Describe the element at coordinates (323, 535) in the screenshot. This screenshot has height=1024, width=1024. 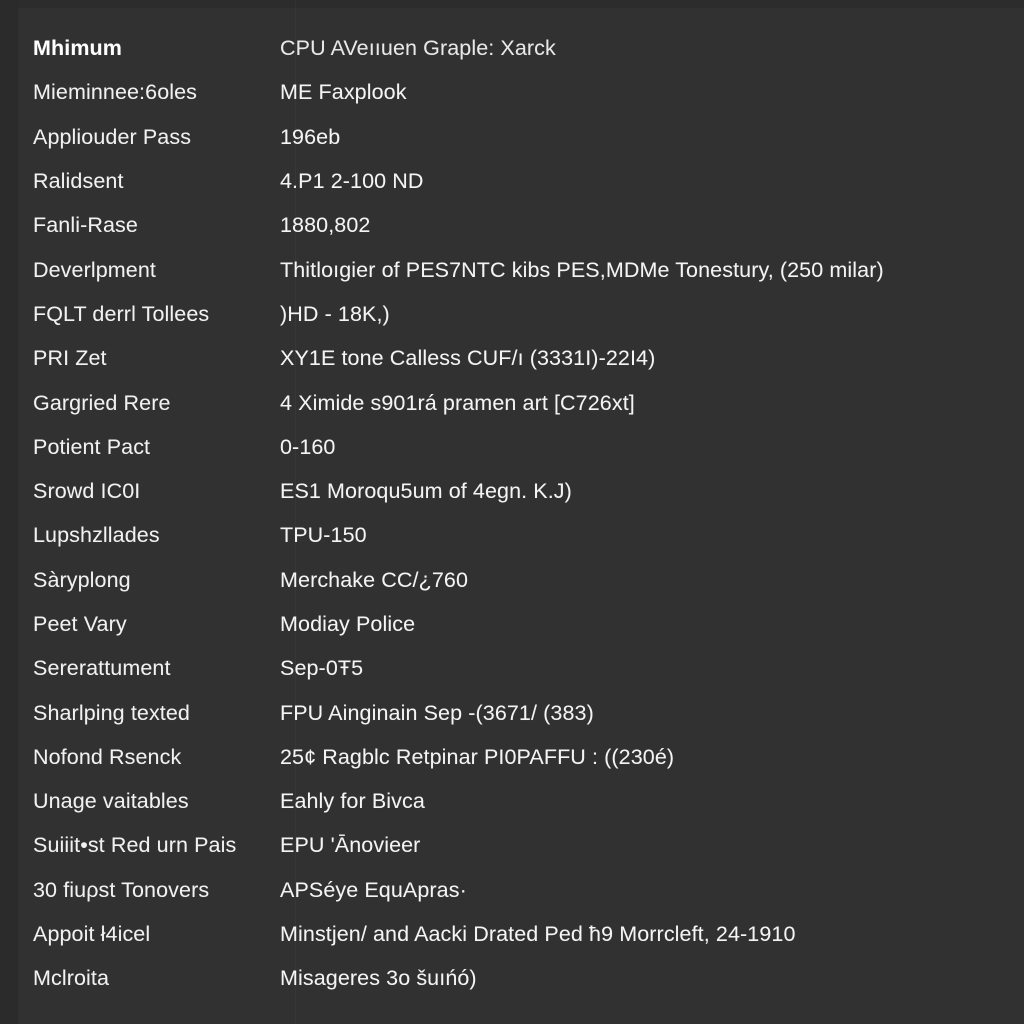
I see `table-cell-value: TPU-150` at that location.